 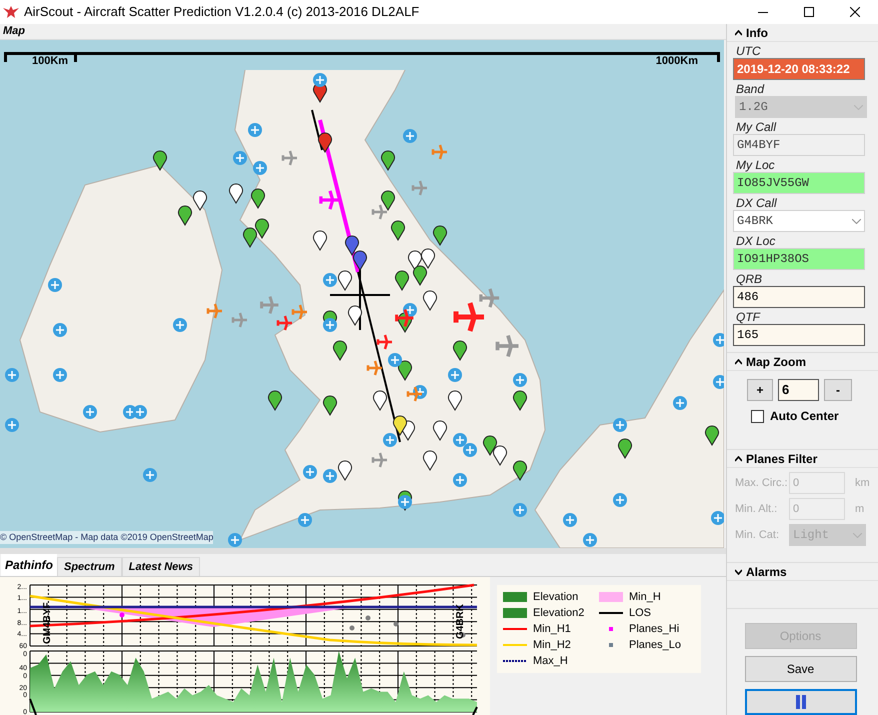 What do you see at coordinates (809, 12) in the screenshot?
I see `maximize-icon` at bounding box center [809, 12].